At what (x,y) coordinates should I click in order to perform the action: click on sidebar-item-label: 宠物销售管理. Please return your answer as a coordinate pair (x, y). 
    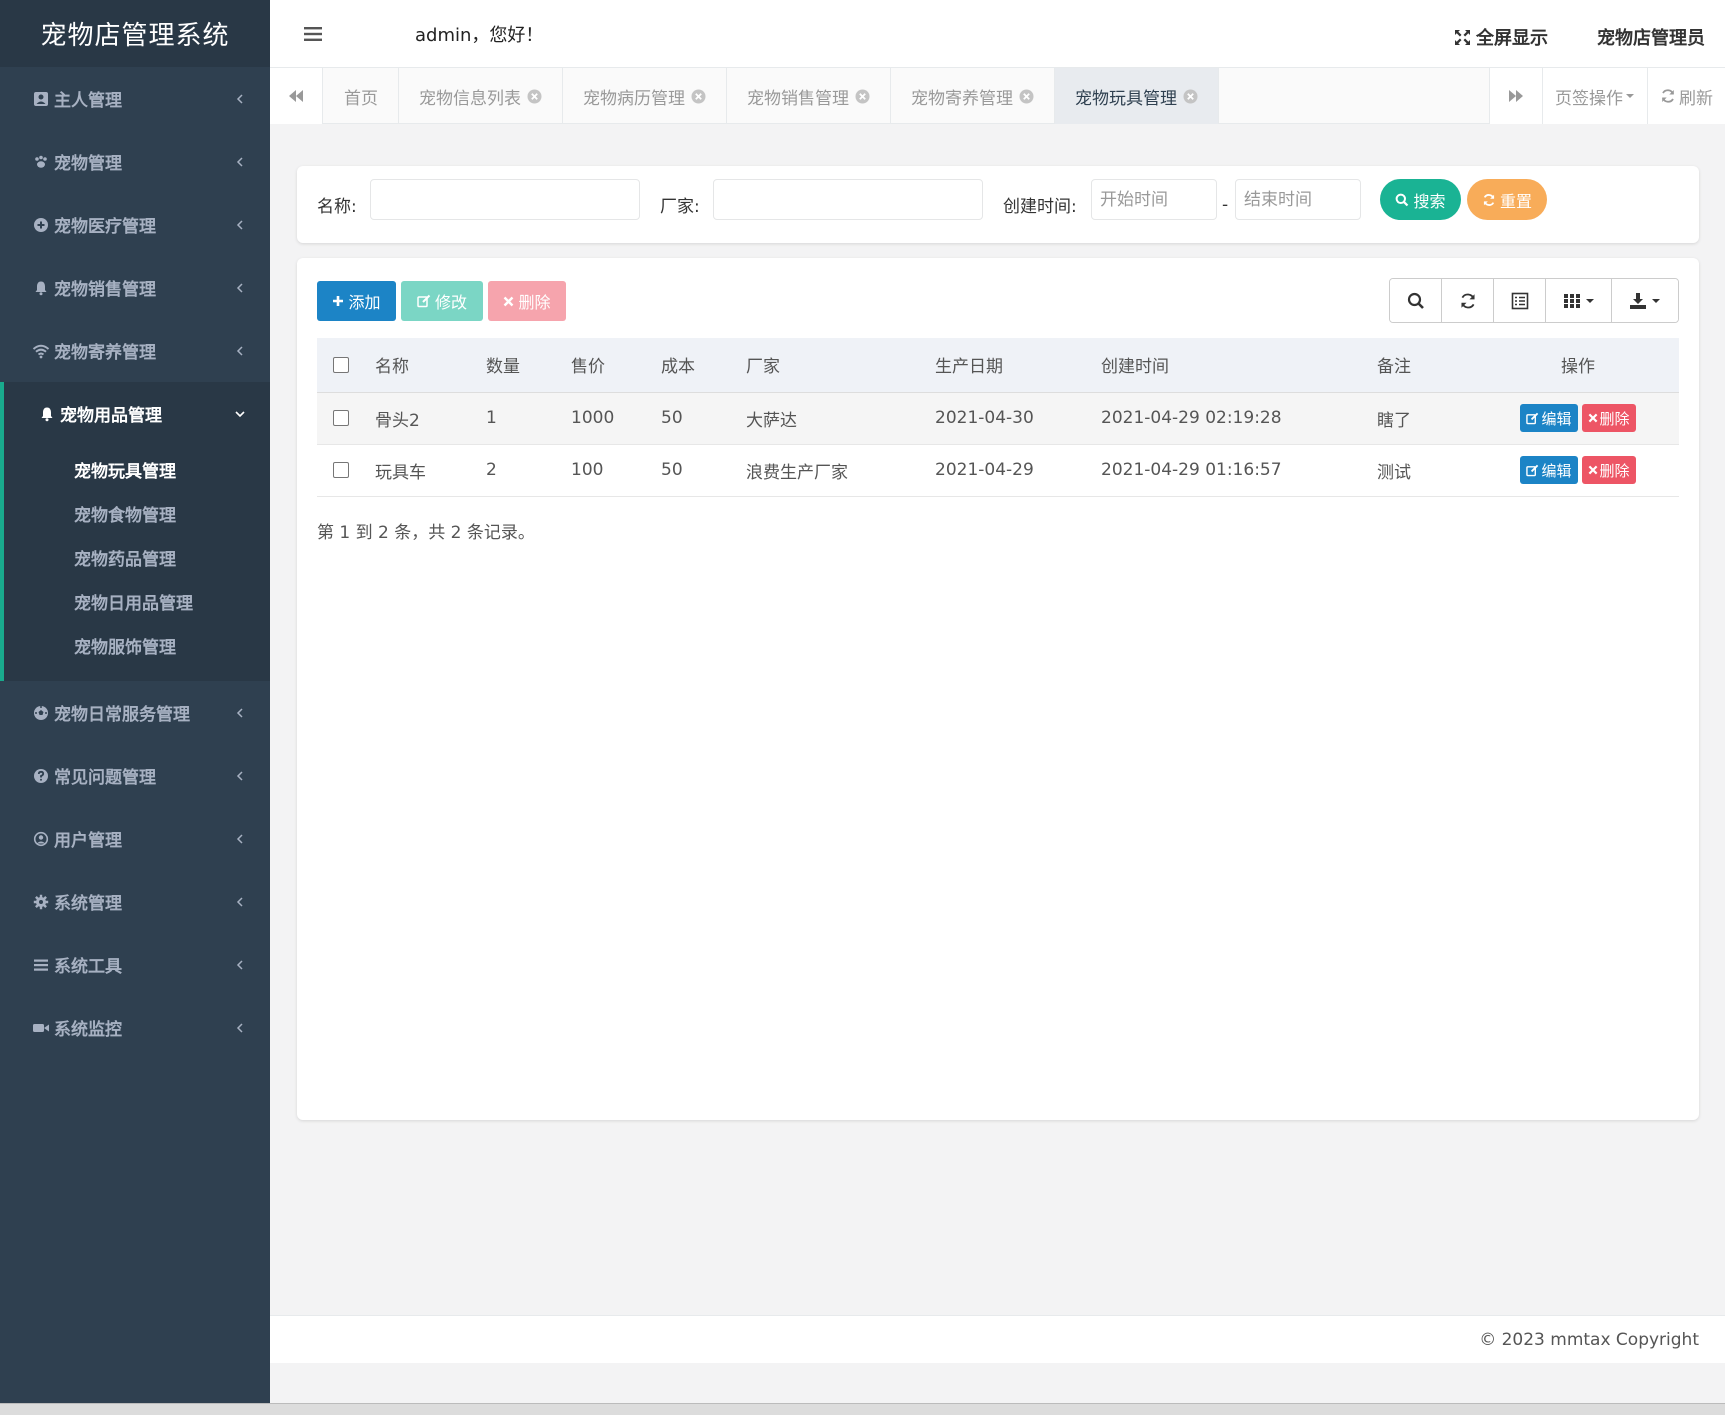
    Looking at the image, I should click on (105, 290).